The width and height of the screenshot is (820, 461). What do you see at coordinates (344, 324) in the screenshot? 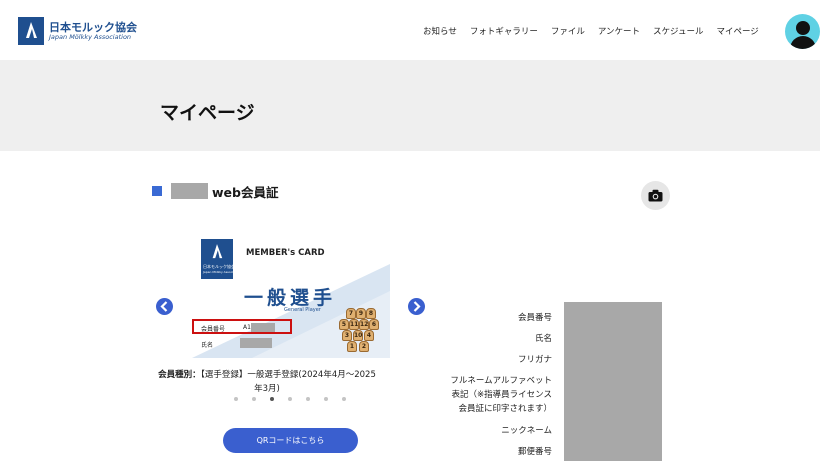
I see `pin: 5` at bounding box center [344, 324].